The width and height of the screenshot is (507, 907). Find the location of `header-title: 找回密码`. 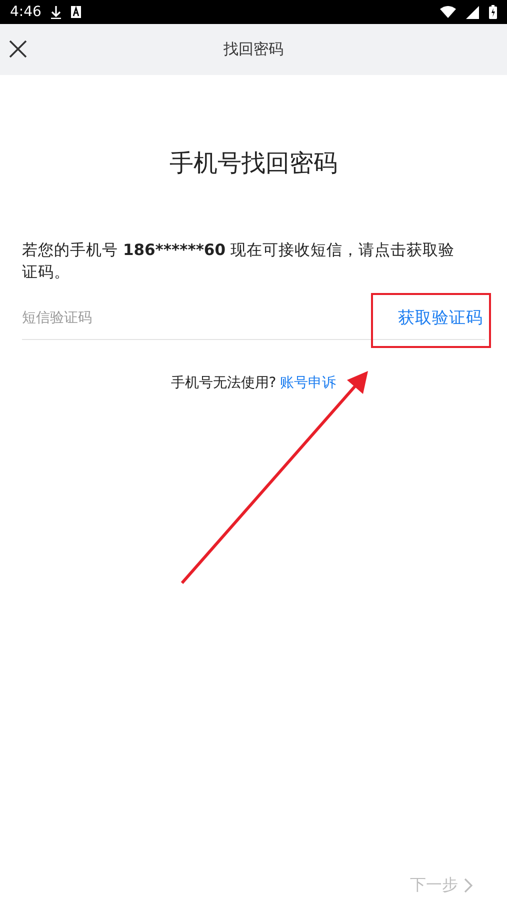

header-title: 找回密码 is located at coordinates (254, 49).